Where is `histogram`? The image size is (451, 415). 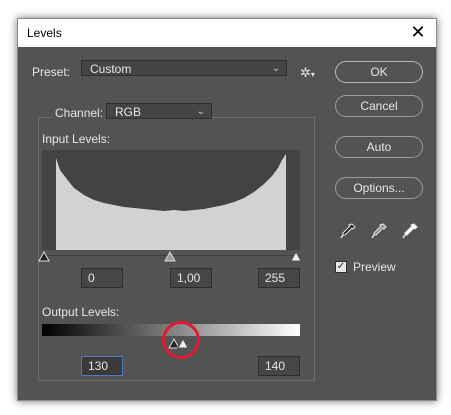
histogram is located at coordinates (171, 200).